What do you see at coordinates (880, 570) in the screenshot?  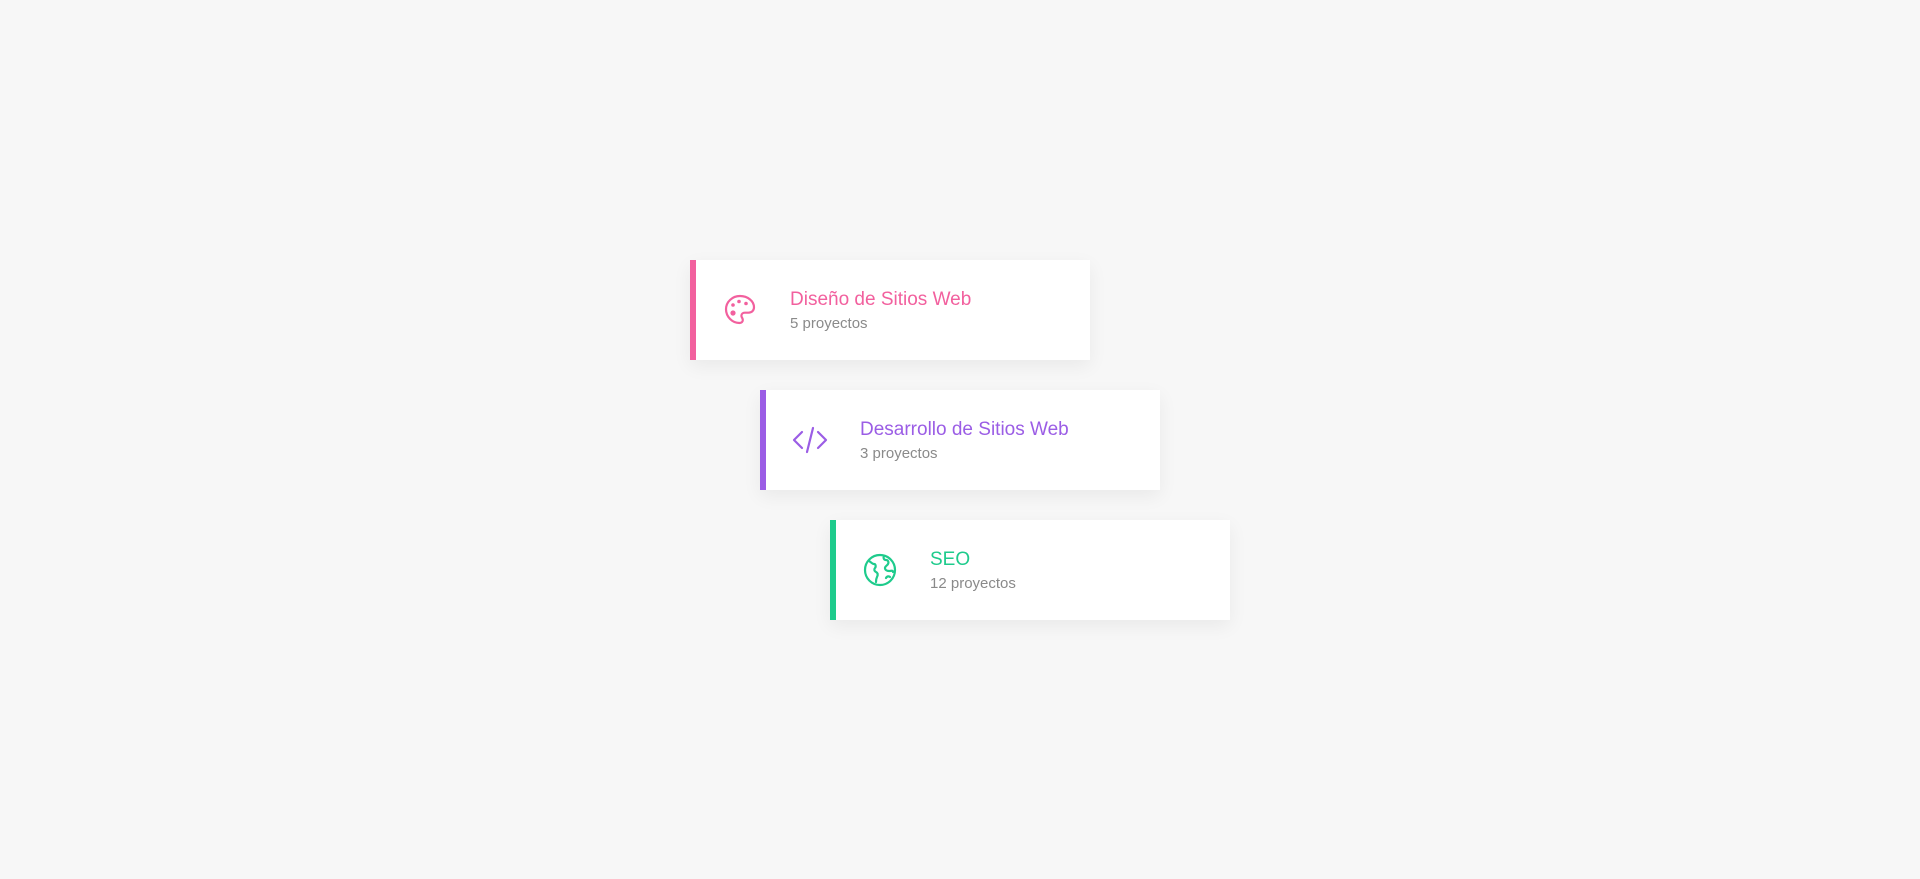 I see `globe-icon` at bounding box center [880, 570].